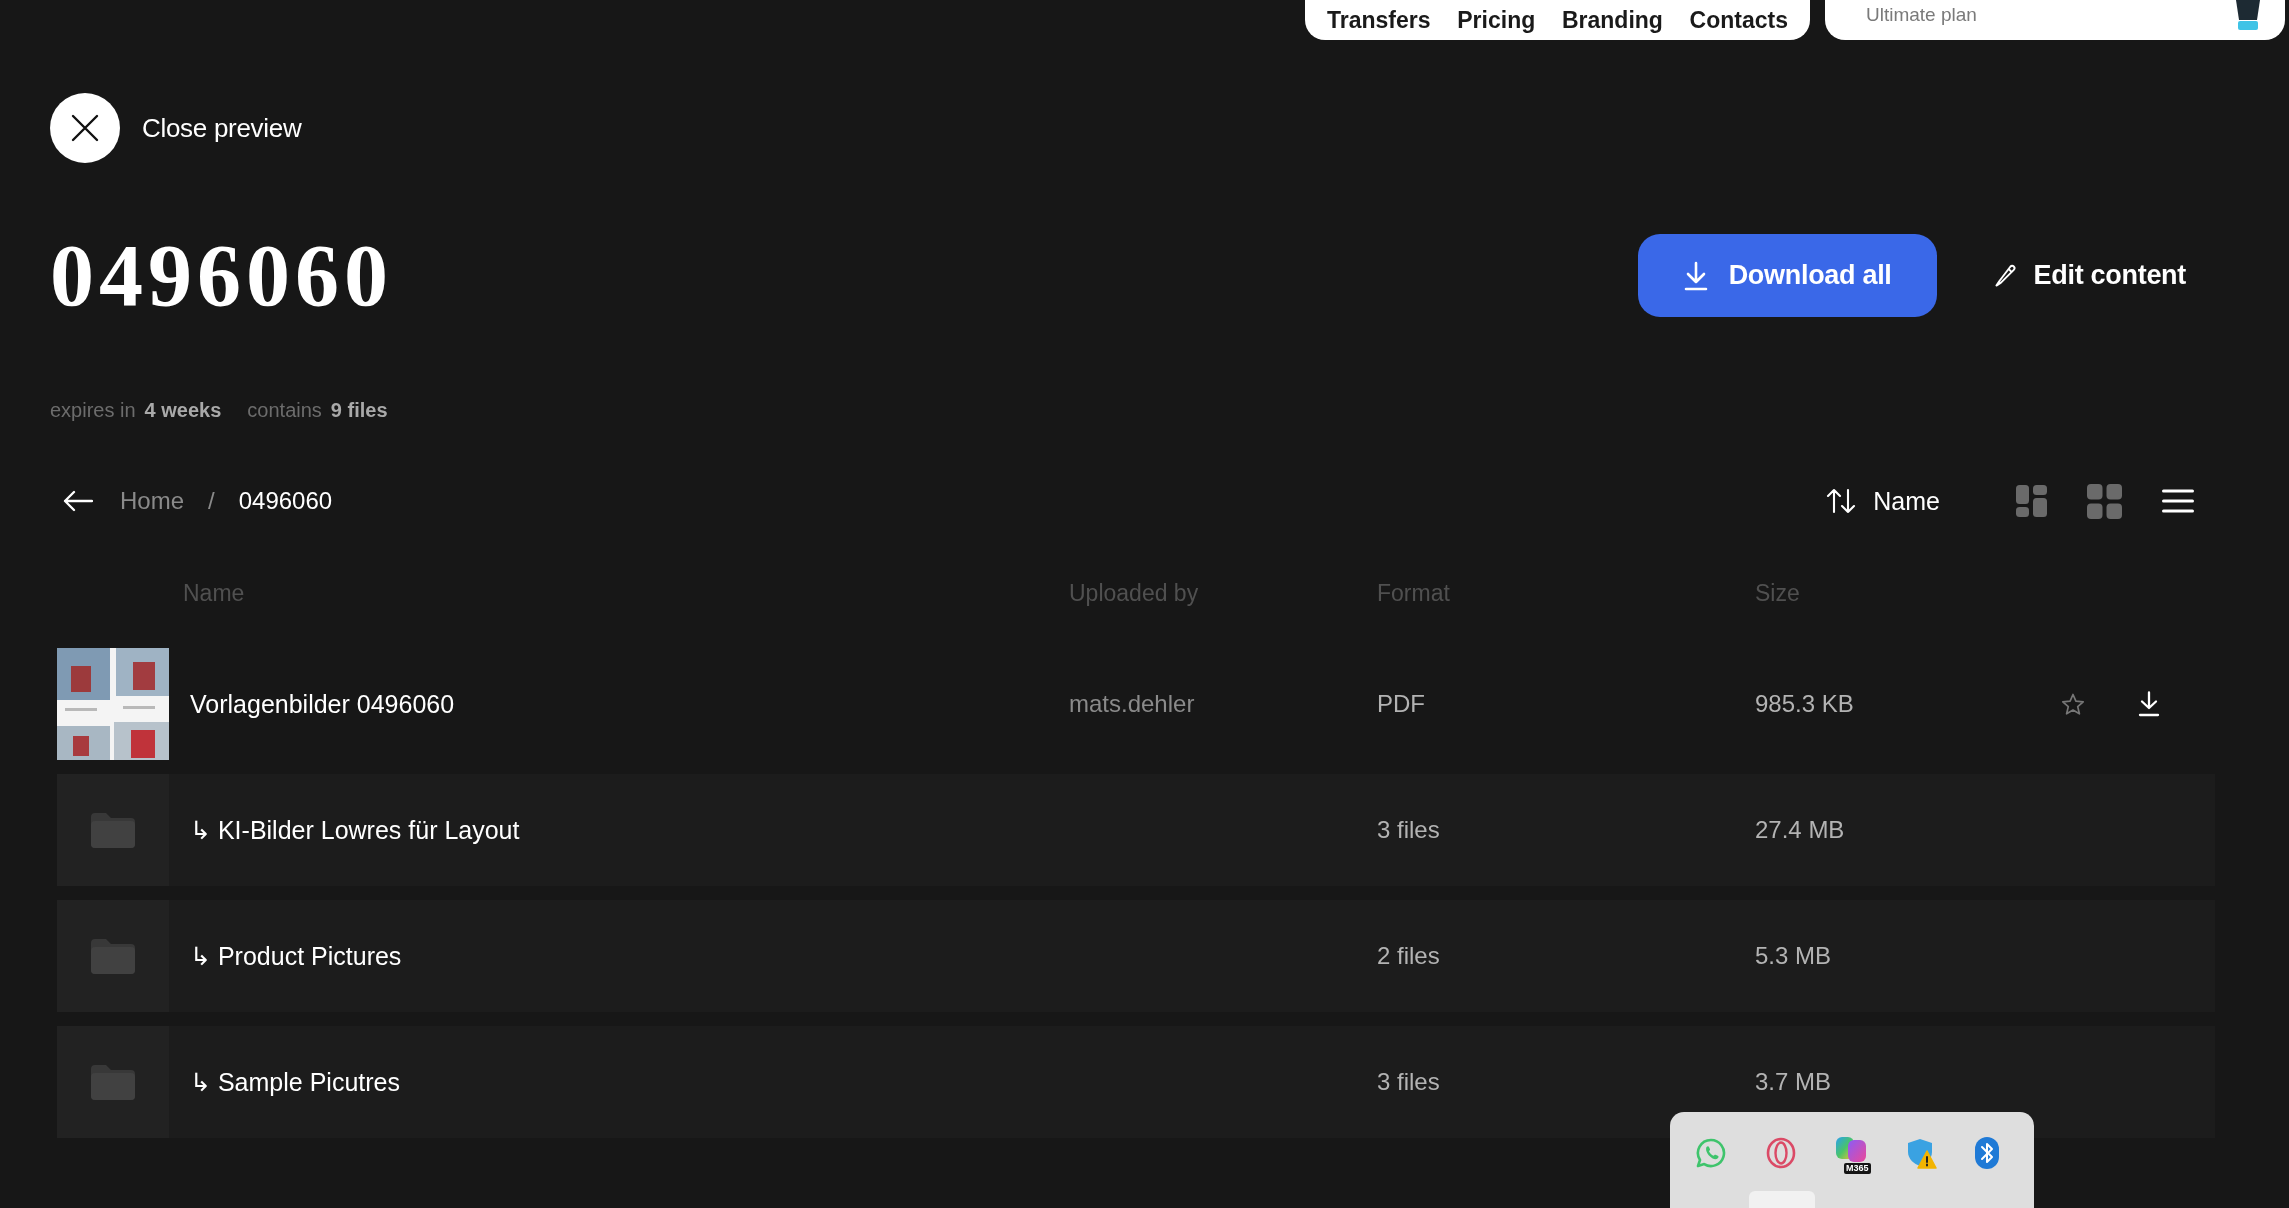 The image size is (2289, 1208). I want to click on nav-link: Pricing, so click(1496, 20).